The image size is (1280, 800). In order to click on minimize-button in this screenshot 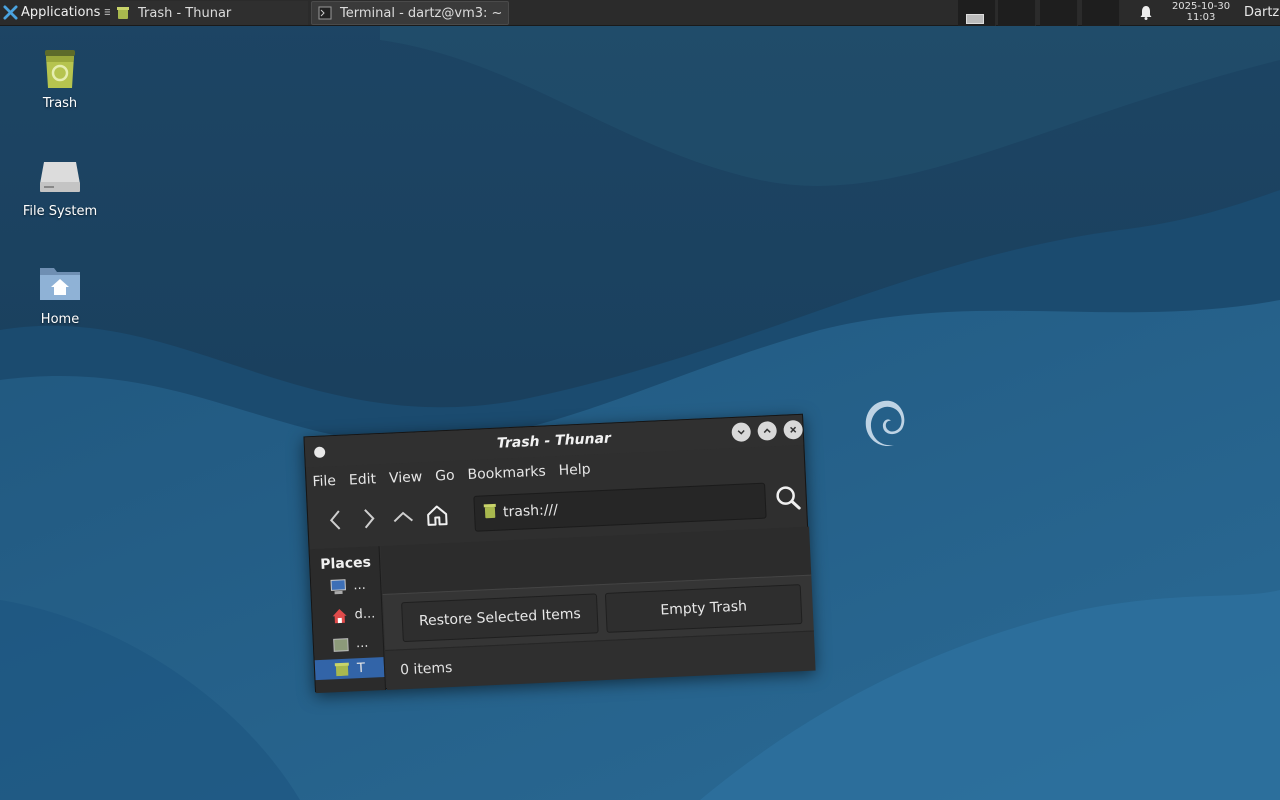, I will do `click(741, 432)`.